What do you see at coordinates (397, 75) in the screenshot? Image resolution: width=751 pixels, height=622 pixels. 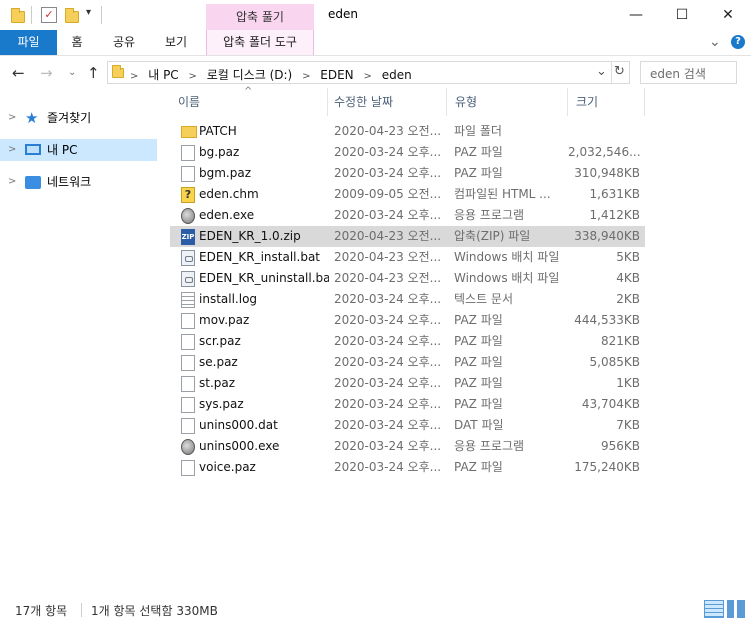 I see `breadcrumb-eden: eden` at bounding box center [397, 75].